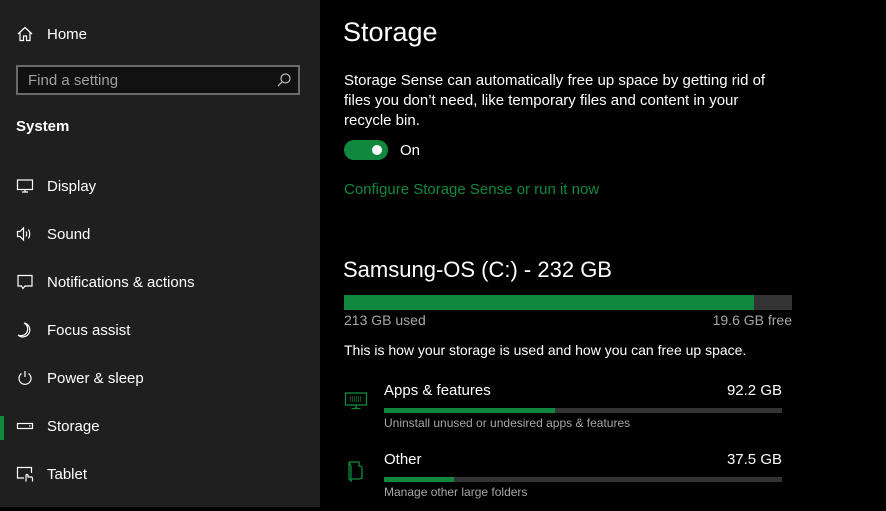 This screenshot has height=511, width=886. I want to click on sidebar-item-label: Display, so click(72, 186).